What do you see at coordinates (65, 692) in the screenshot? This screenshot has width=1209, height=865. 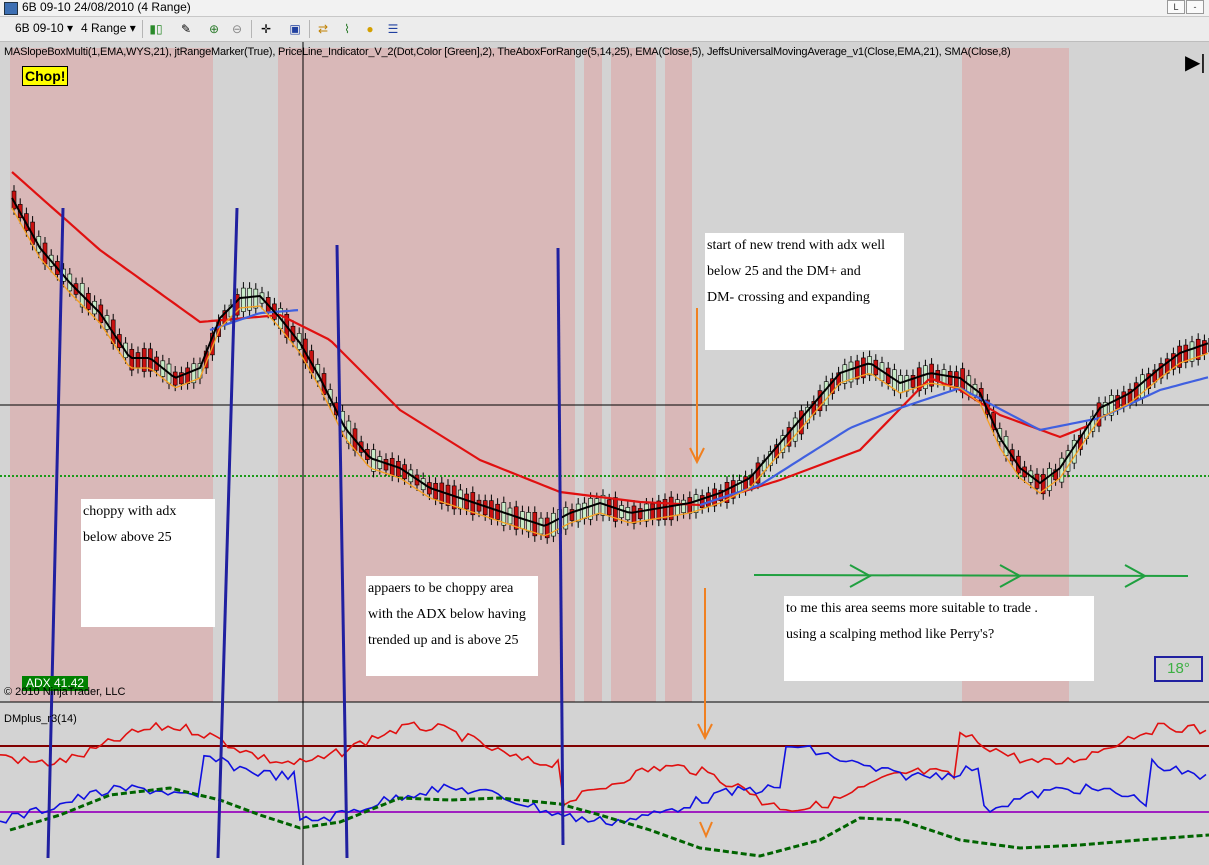 I see `copyright: © 2010 NinjaTrader, LLC` at bounding box center [65, 692].